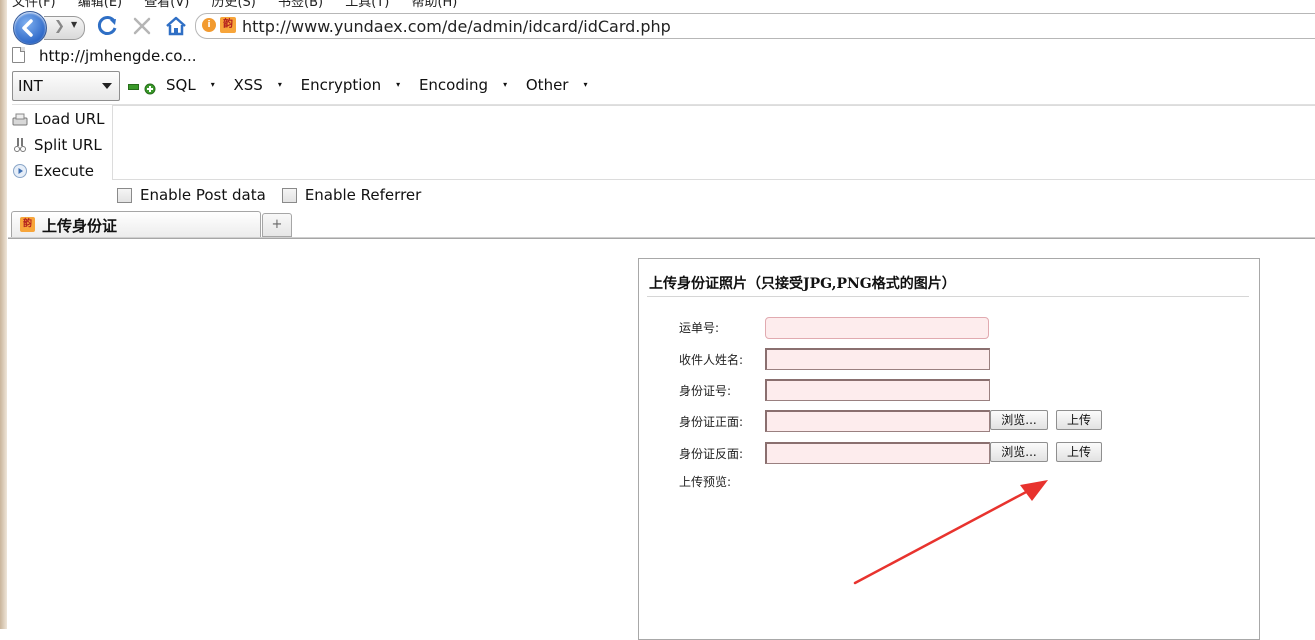  I want to click on decrement-icon, so click(133, 87).